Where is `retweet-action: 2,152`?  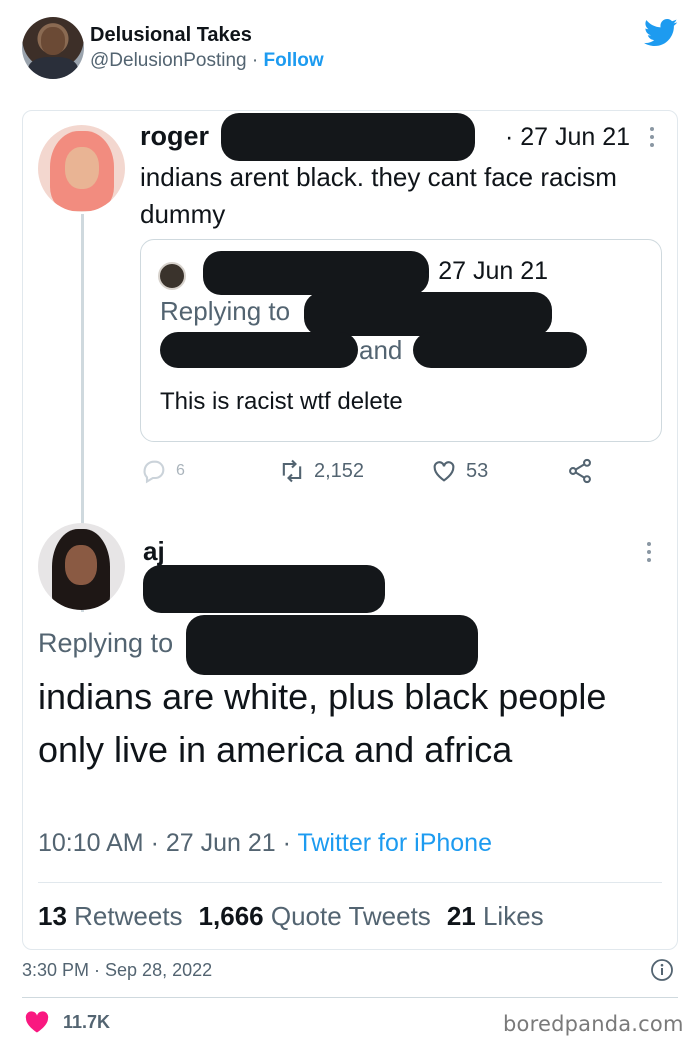 retweet-action: 2,152 is located at coordinates (321, 471).